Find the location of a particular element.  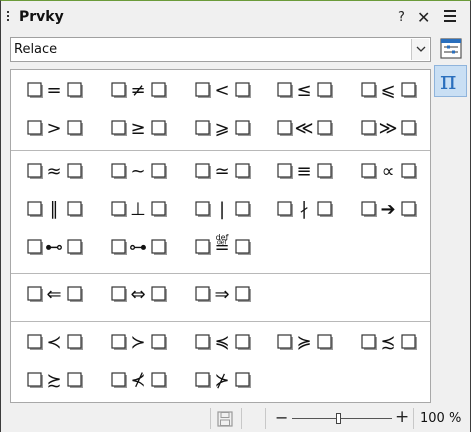

relation-symbol-button: ≤ is located at coordinates (310, 91).